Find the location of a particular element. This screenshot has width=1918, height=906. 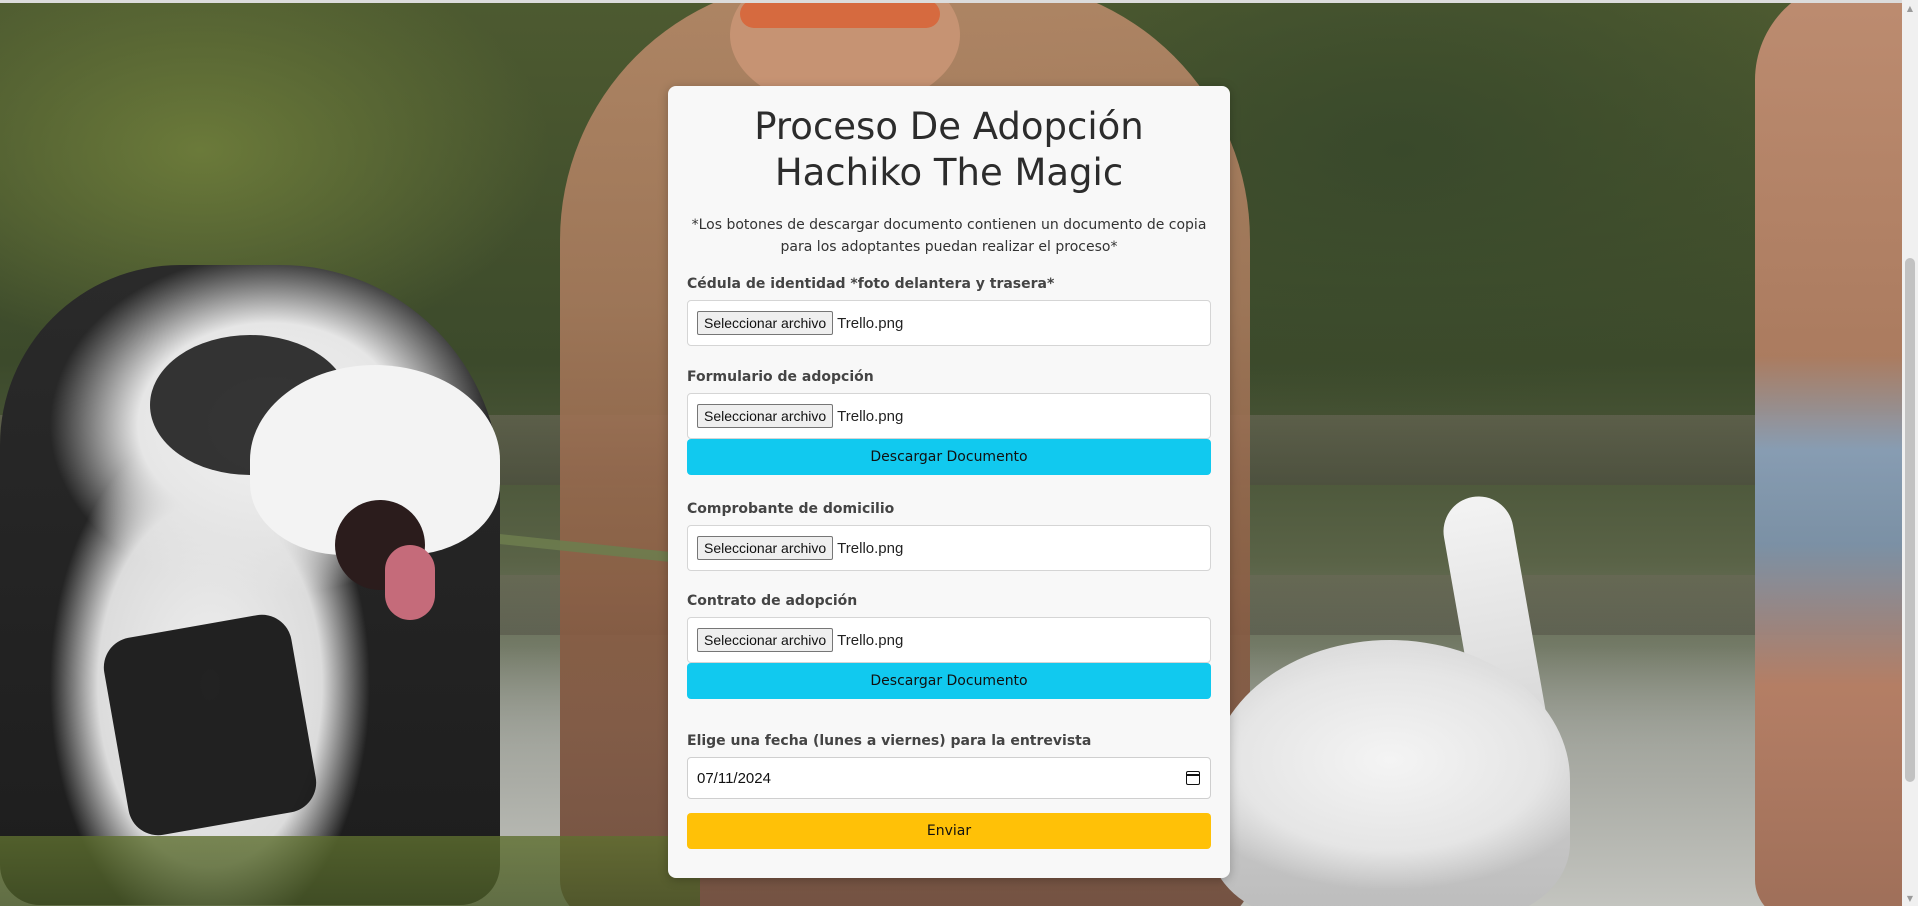

submit-button: Enviar is located at coordinates (949, 831).